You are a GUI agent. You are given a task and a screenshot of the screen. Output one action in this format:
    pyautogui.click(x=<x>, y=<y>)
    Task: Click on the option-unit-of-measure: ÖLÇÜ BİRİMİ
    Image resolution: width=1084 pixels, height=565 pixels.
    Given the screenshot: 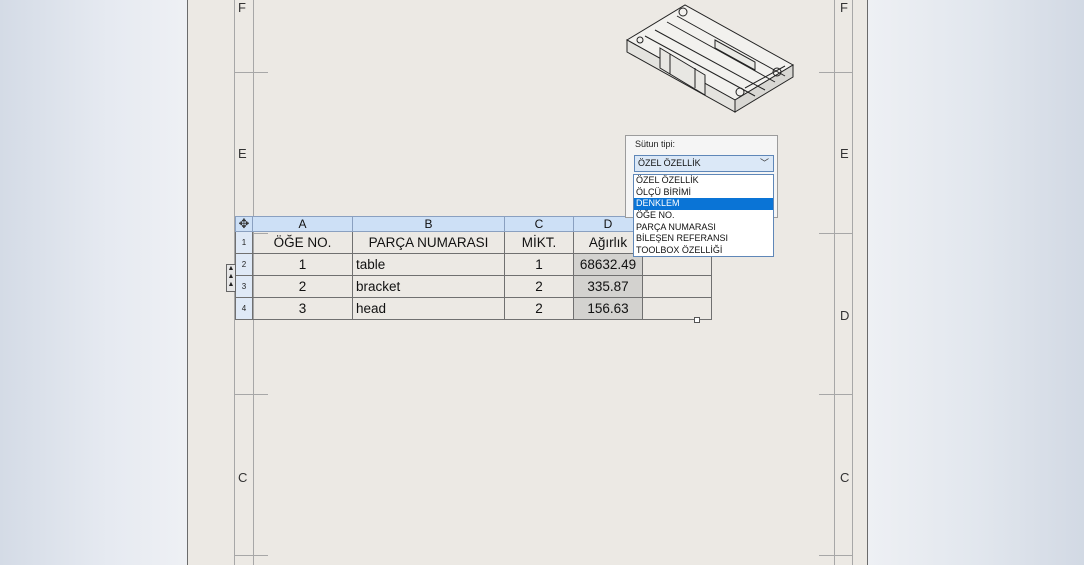 What is the action you would take?
    pyautogui.click(x=703, y=193)
    